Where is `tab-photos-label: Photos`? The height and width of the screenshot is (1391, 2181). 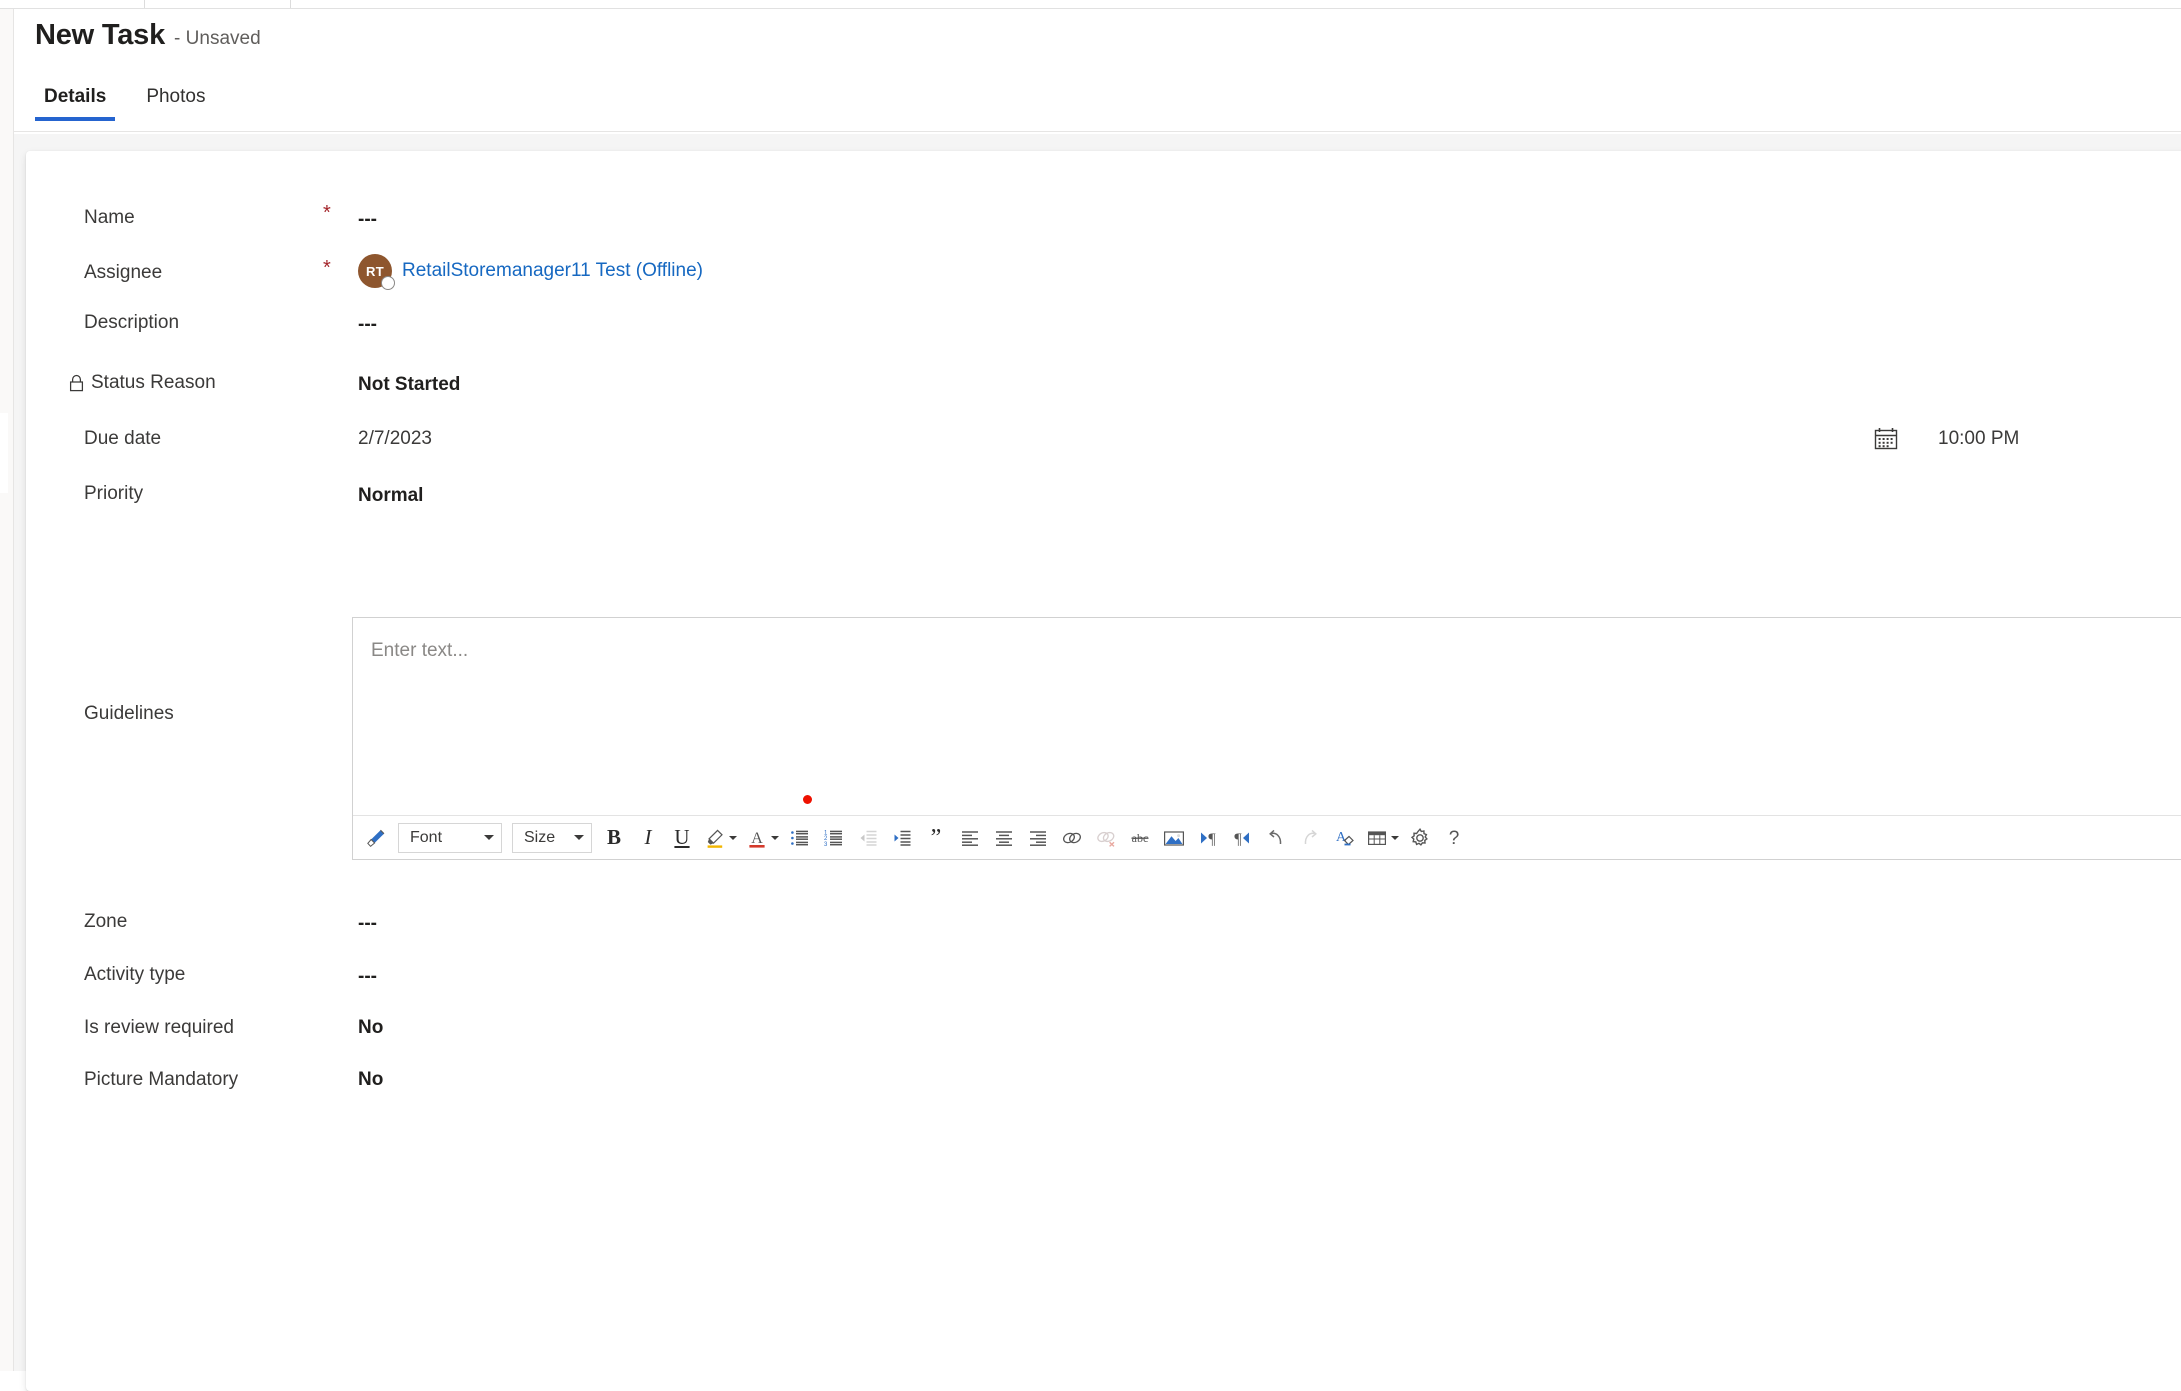
tab-photos-label: Photos is located at coordinates (176, 96).